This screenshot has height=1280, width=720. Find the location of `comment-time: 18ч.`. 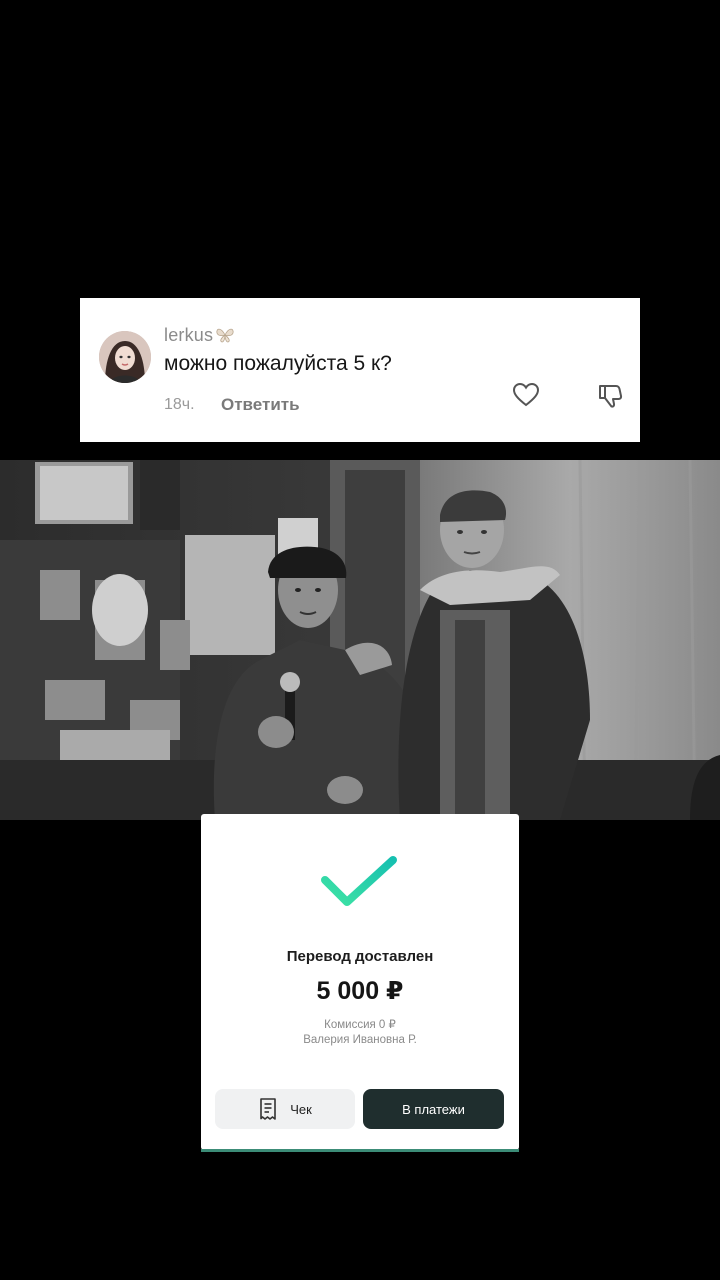

comment-time: 18ч. is located at coordinates (179, 404).